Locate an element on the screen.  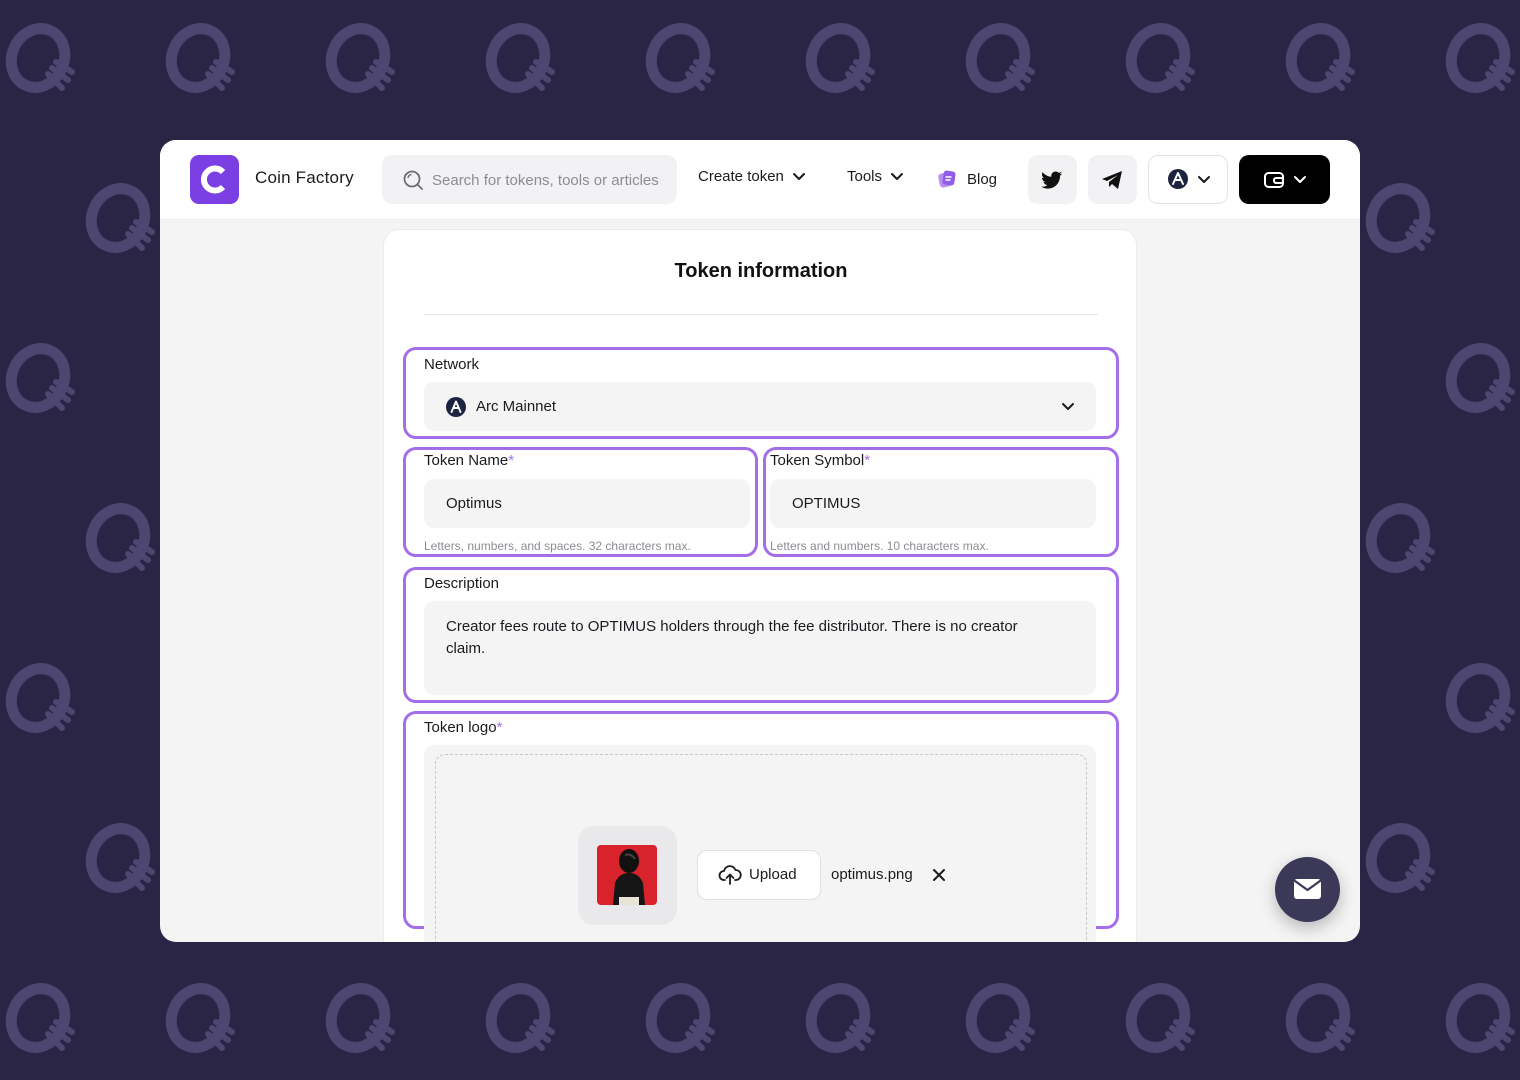
search-box is located at coordinates (529, 179).